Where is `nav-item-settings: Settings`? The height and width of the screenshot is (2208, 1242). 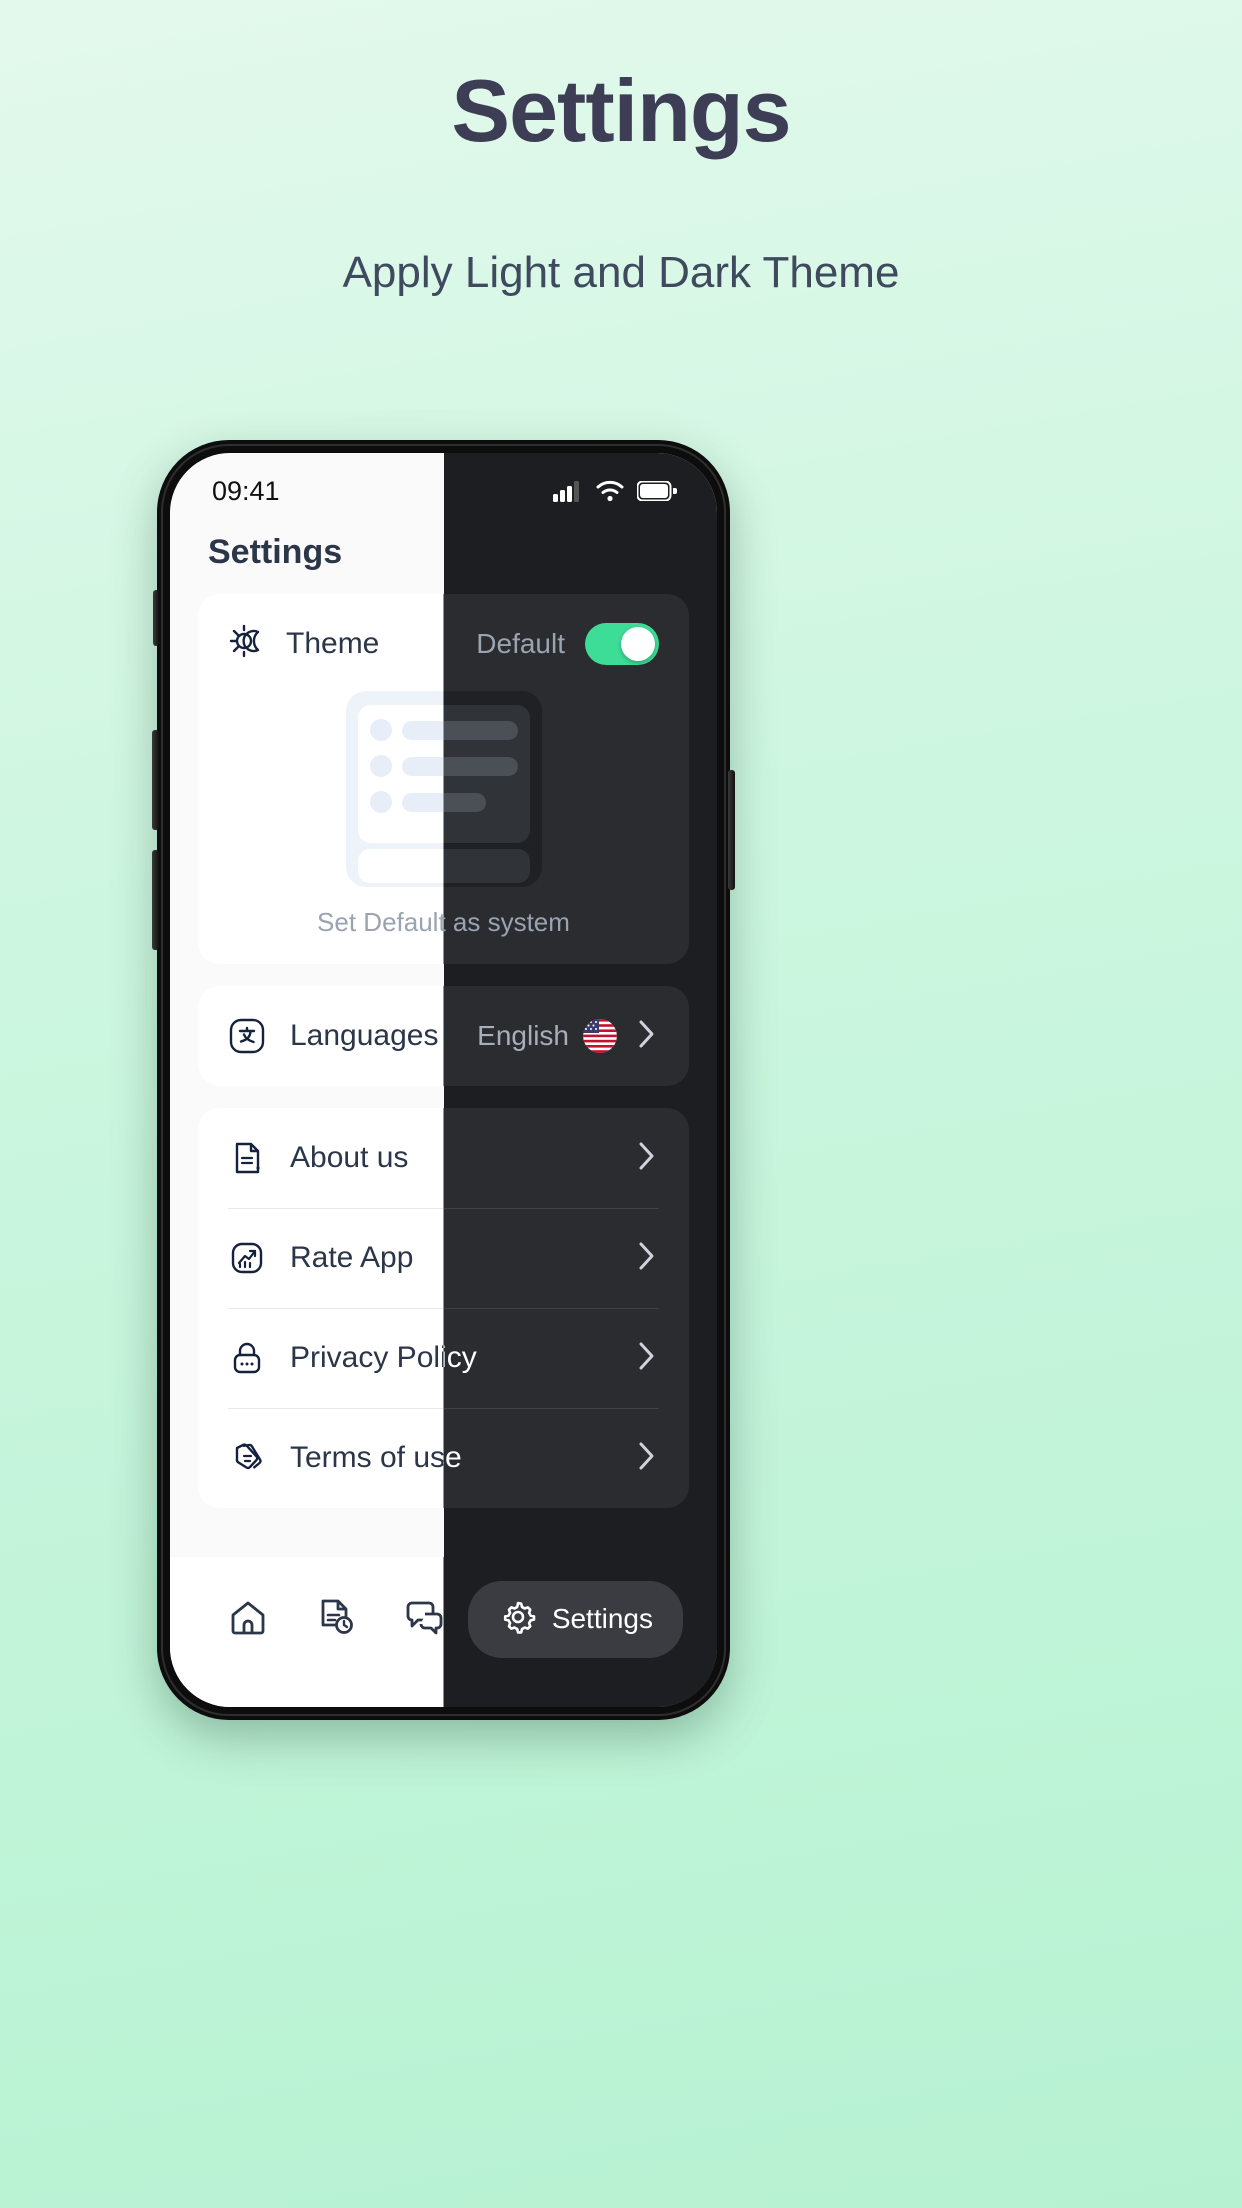
nav-item-settings: Settings is located at coordinates (575, 1619).